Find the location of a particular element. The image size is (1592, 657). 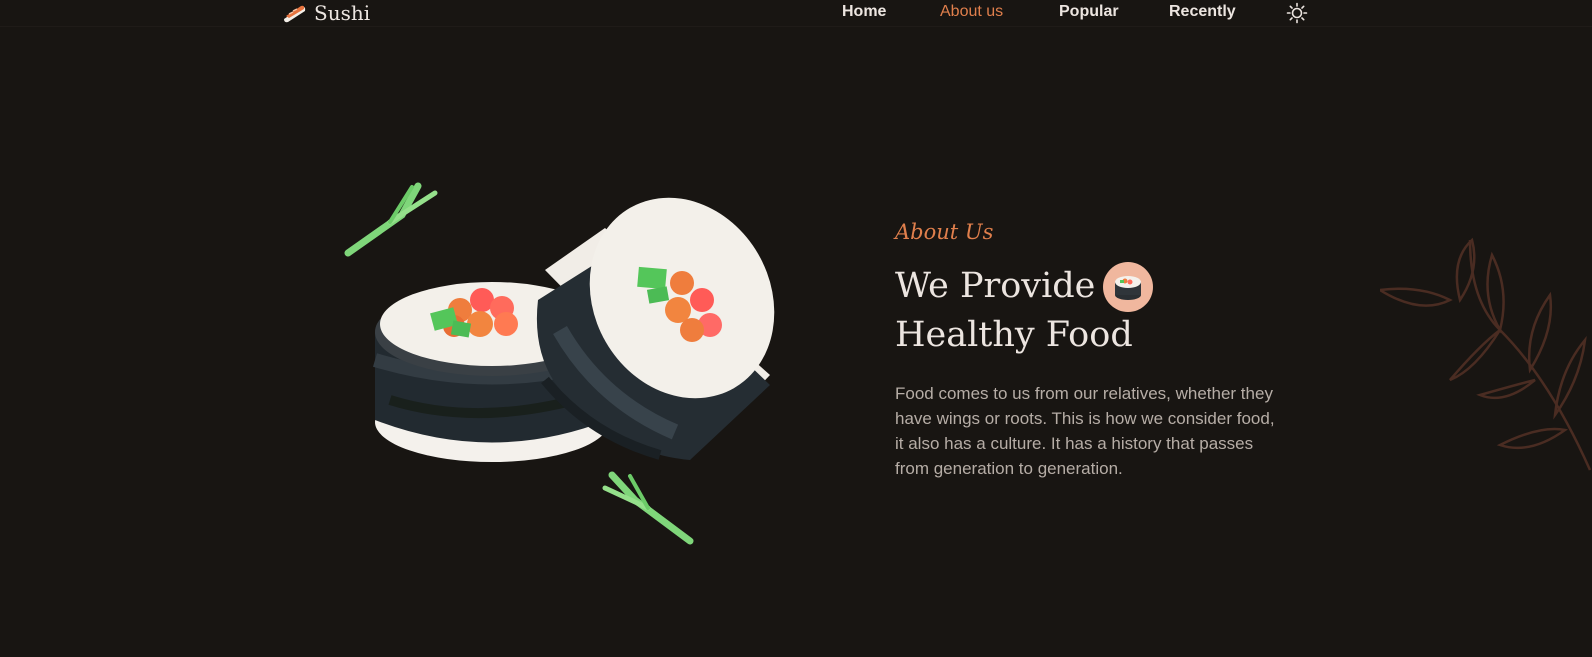

nav-home: Home is located at coordinates (864, 12).